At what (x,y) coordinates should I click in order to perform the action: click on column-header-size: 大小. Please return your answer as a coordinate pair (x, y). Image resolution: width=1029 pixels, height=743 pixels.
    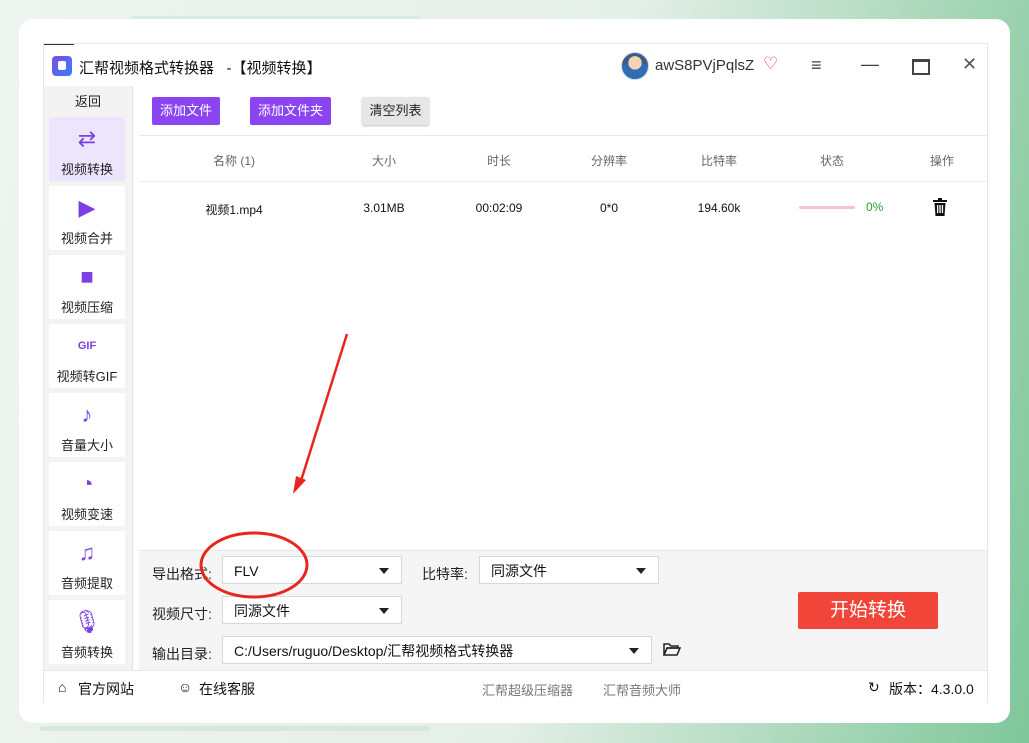
    Looking at the image, I should click on (383, 161).